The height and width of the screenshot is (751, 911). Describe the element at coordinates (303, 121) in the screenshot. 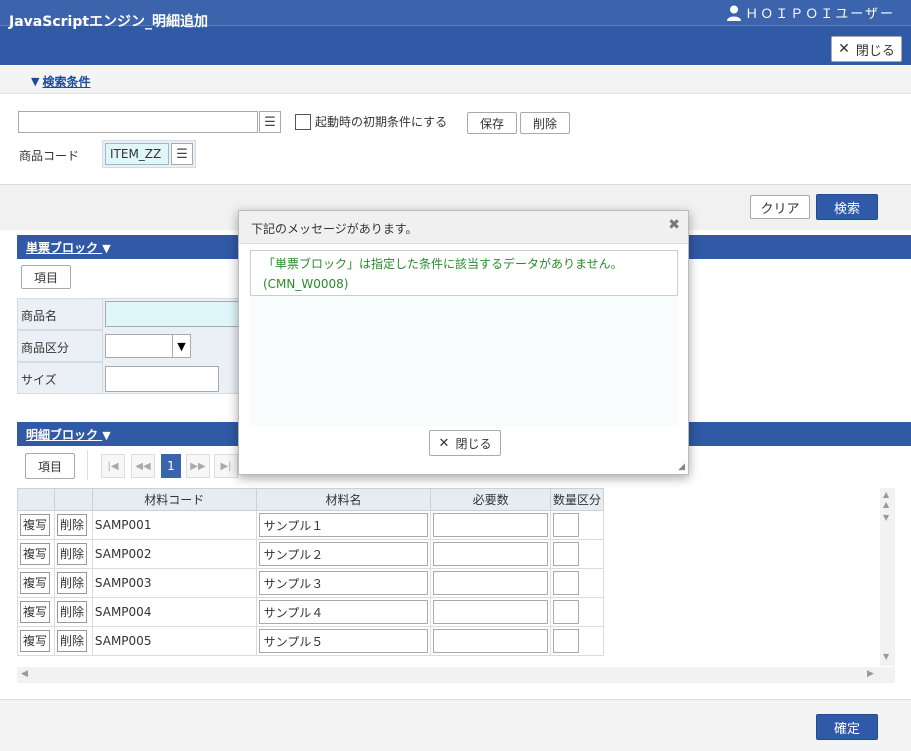

I see `initial-condition-checkbox` at that location.